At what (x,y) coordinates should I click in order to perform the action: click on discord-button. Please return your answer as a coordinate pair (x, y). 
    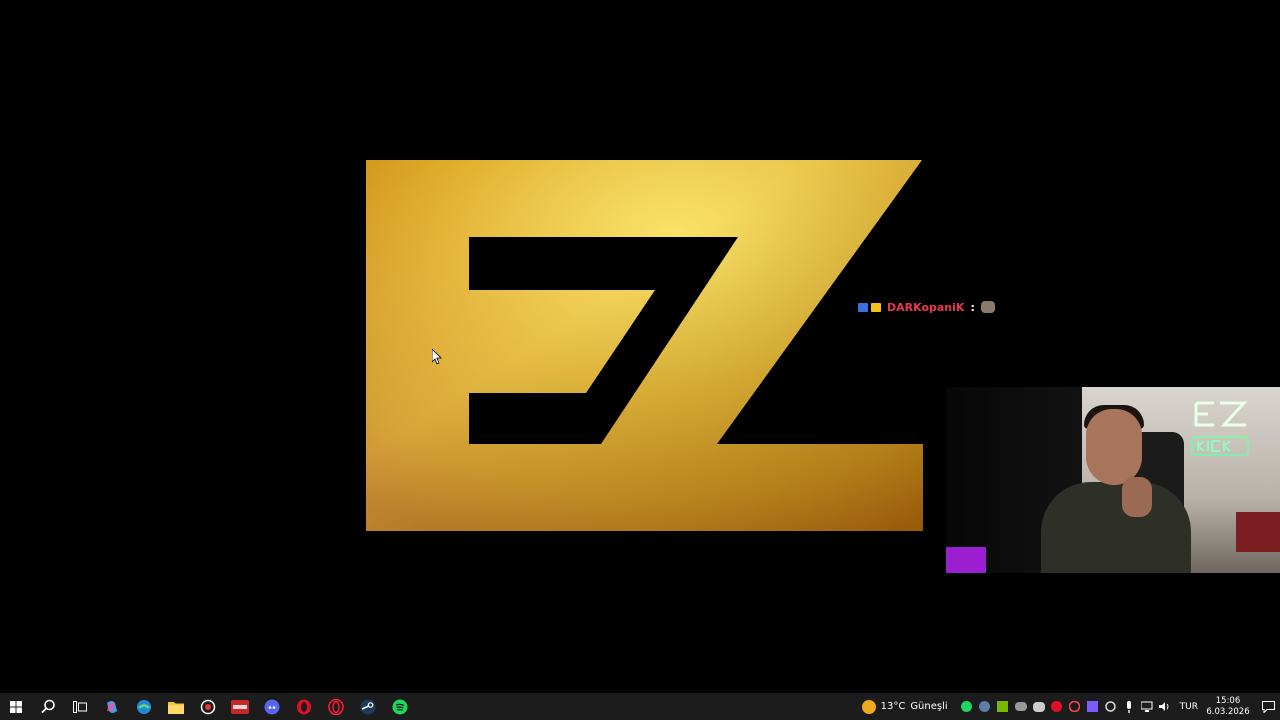
    Looking at the image, I should click on (272, 706).